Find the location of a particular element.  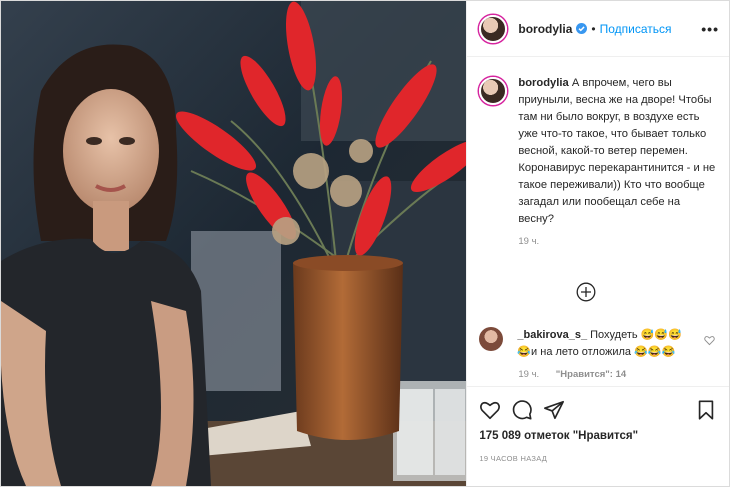

like-icon is located at coordinates (490, 410).